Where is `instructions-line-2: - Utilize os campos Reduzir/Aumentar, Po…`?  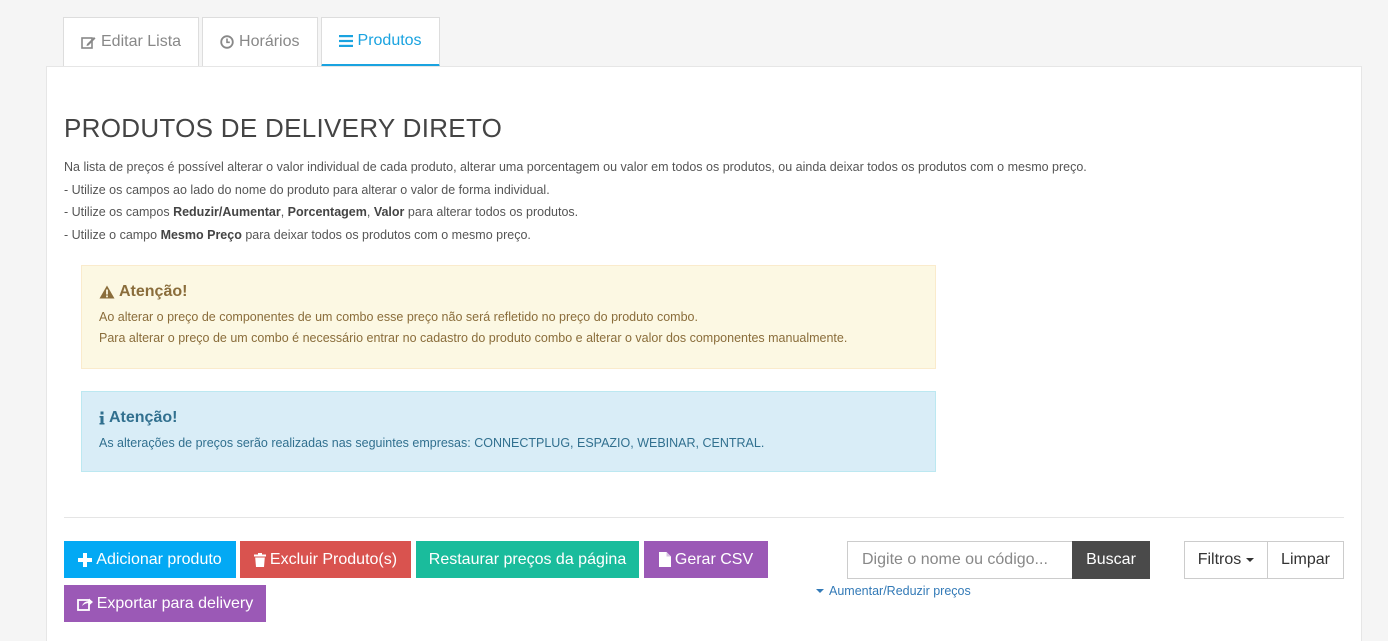 instructions-line-2: - Utilize os campos Reduzir/Aumentar, Po… is located at coordinates (575, 212).